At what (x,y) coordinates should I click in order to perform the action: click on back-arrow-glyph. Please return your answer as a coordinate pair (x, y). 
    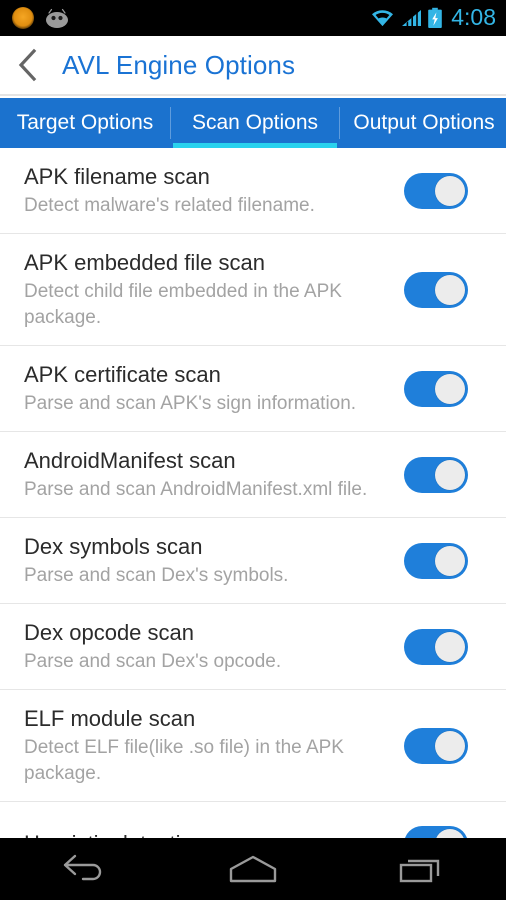
    Looking at the image, I should click on (83, 867).